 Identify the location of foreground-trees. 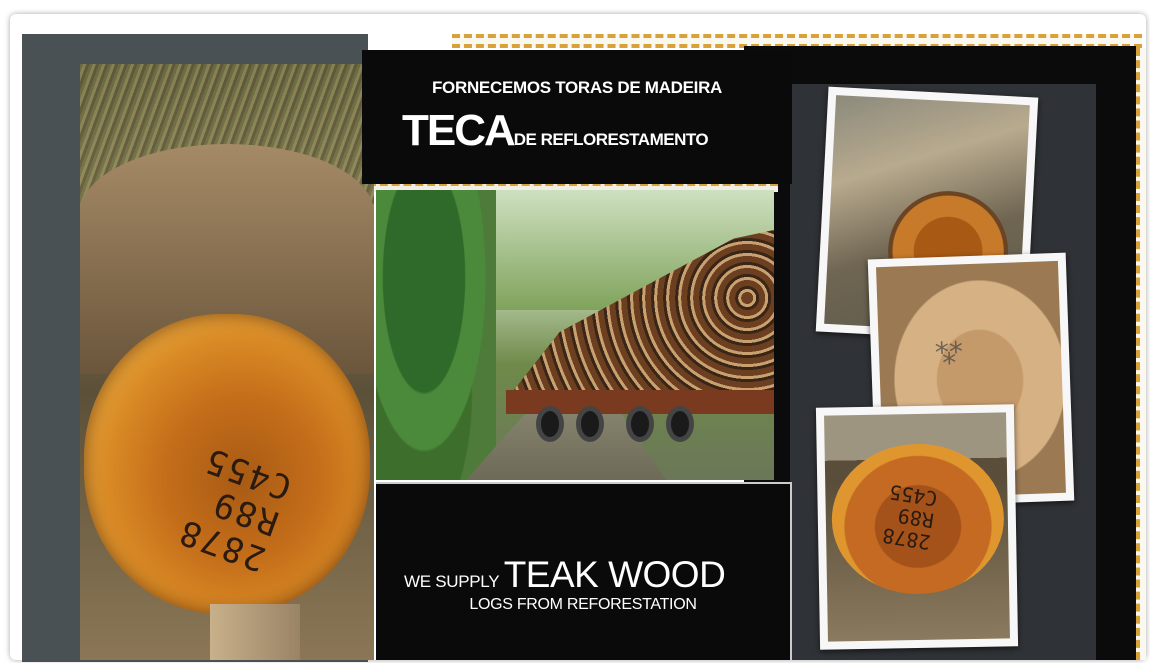
(436, 335).